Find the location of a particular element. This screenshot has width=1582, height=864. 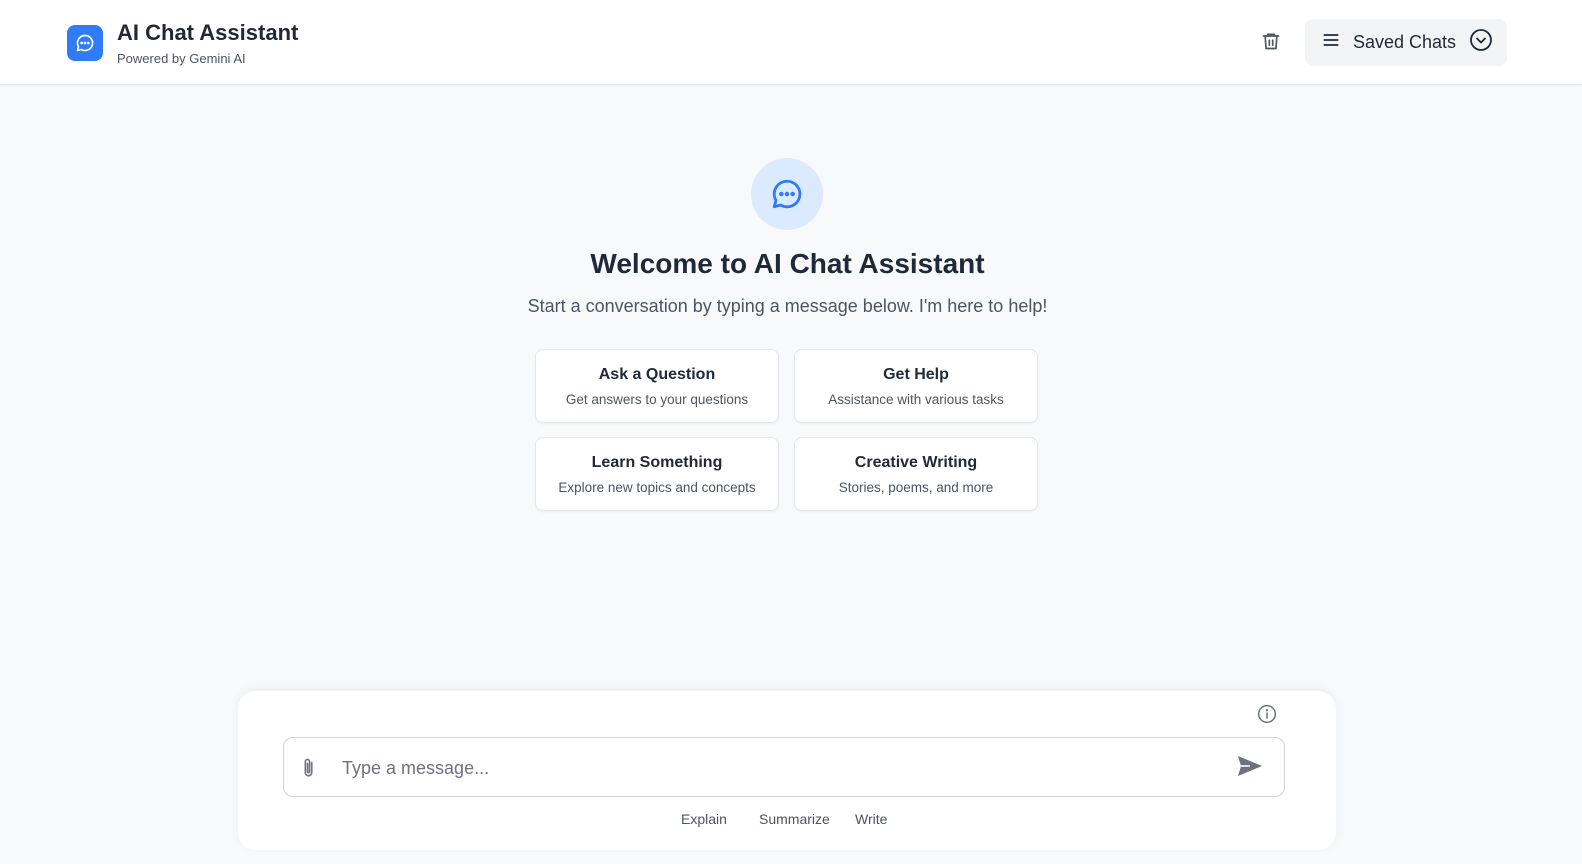

info-icon is located at coordinates (1267, 716).